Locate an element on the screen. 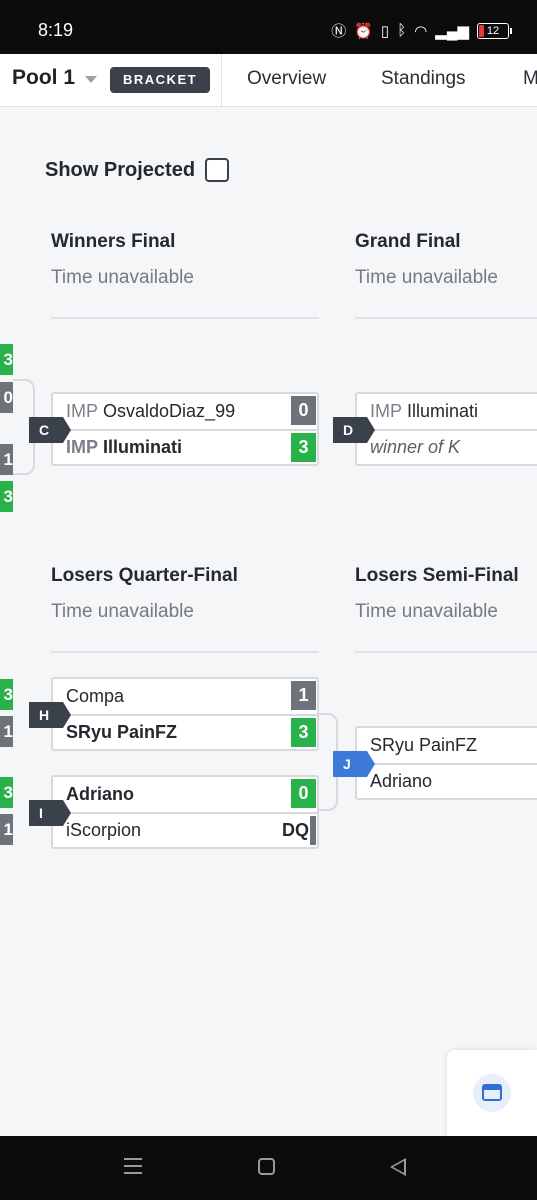 This screenshot has width=537, height=1200. edge-score-chip: 0 is located at coordinates (6, 397).